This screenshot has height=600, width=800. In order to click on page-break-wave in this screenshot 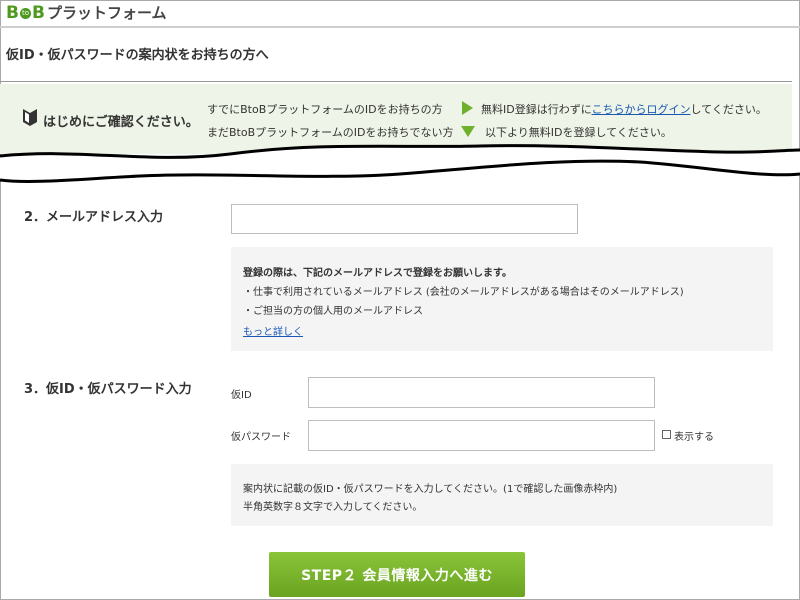, I will do `click(400, 163)`.